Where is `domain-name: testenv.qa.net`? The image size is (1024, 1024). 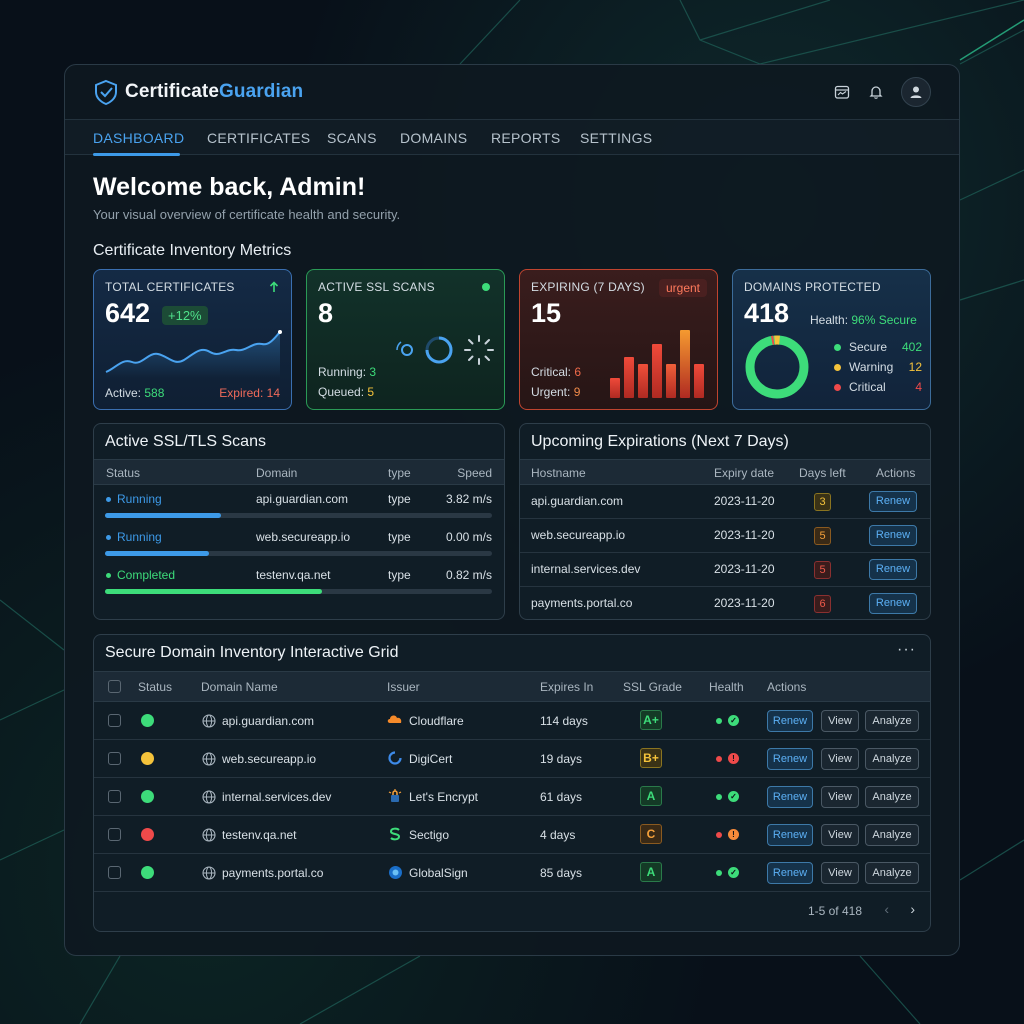
domain-name: testenv.qa.net is located at coordinates (259, 835).